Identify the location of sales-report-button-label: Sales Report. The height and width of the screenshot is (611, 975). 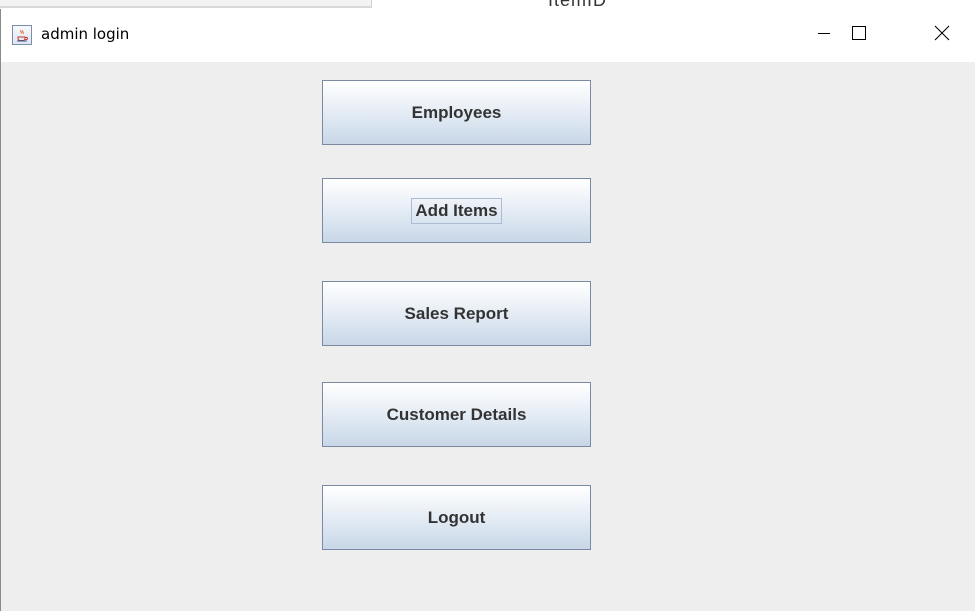
(456, 313).